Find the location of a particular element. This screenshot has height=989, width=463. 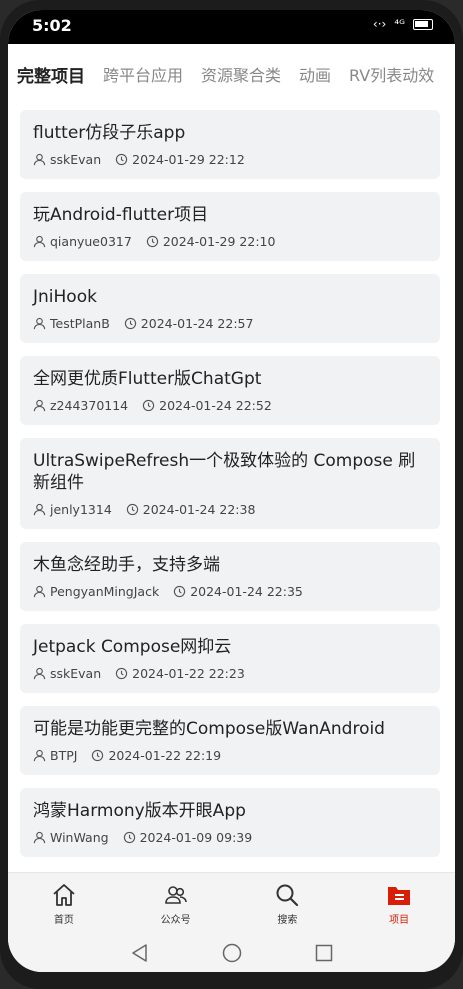

item-date: 2024-01-22 22:19 is located at coordinates (165, 755).